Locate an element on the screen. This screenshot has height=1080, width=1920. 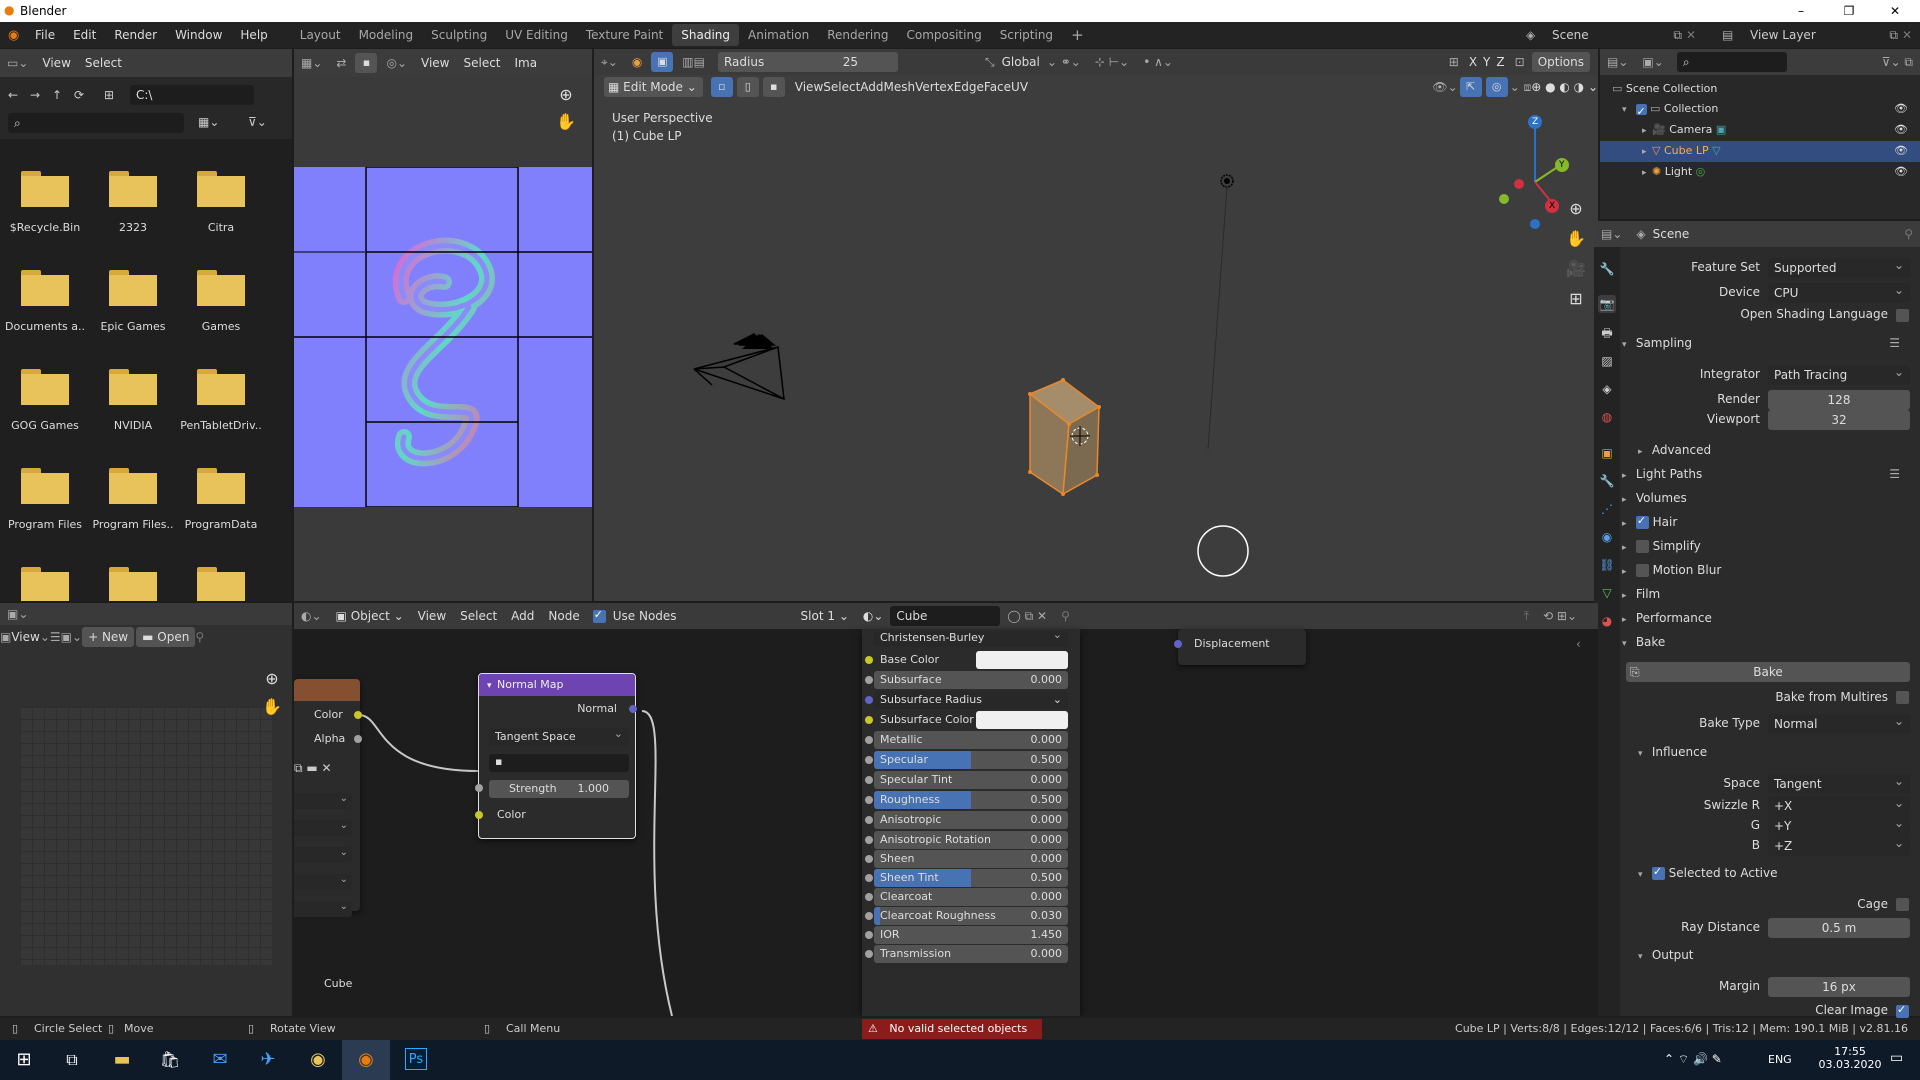
bsdf-input-row: Specular Tint 0.000 is located at coordinates (966, 780).